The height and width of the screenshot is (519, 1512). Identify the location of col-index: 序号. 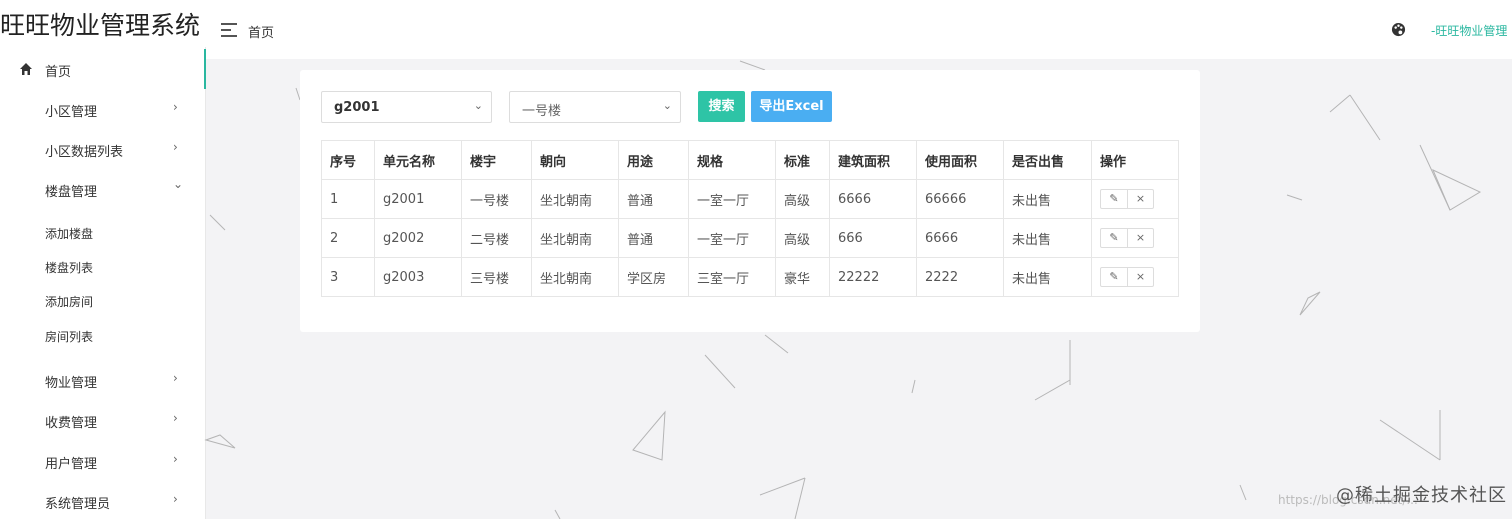
(348, 160).